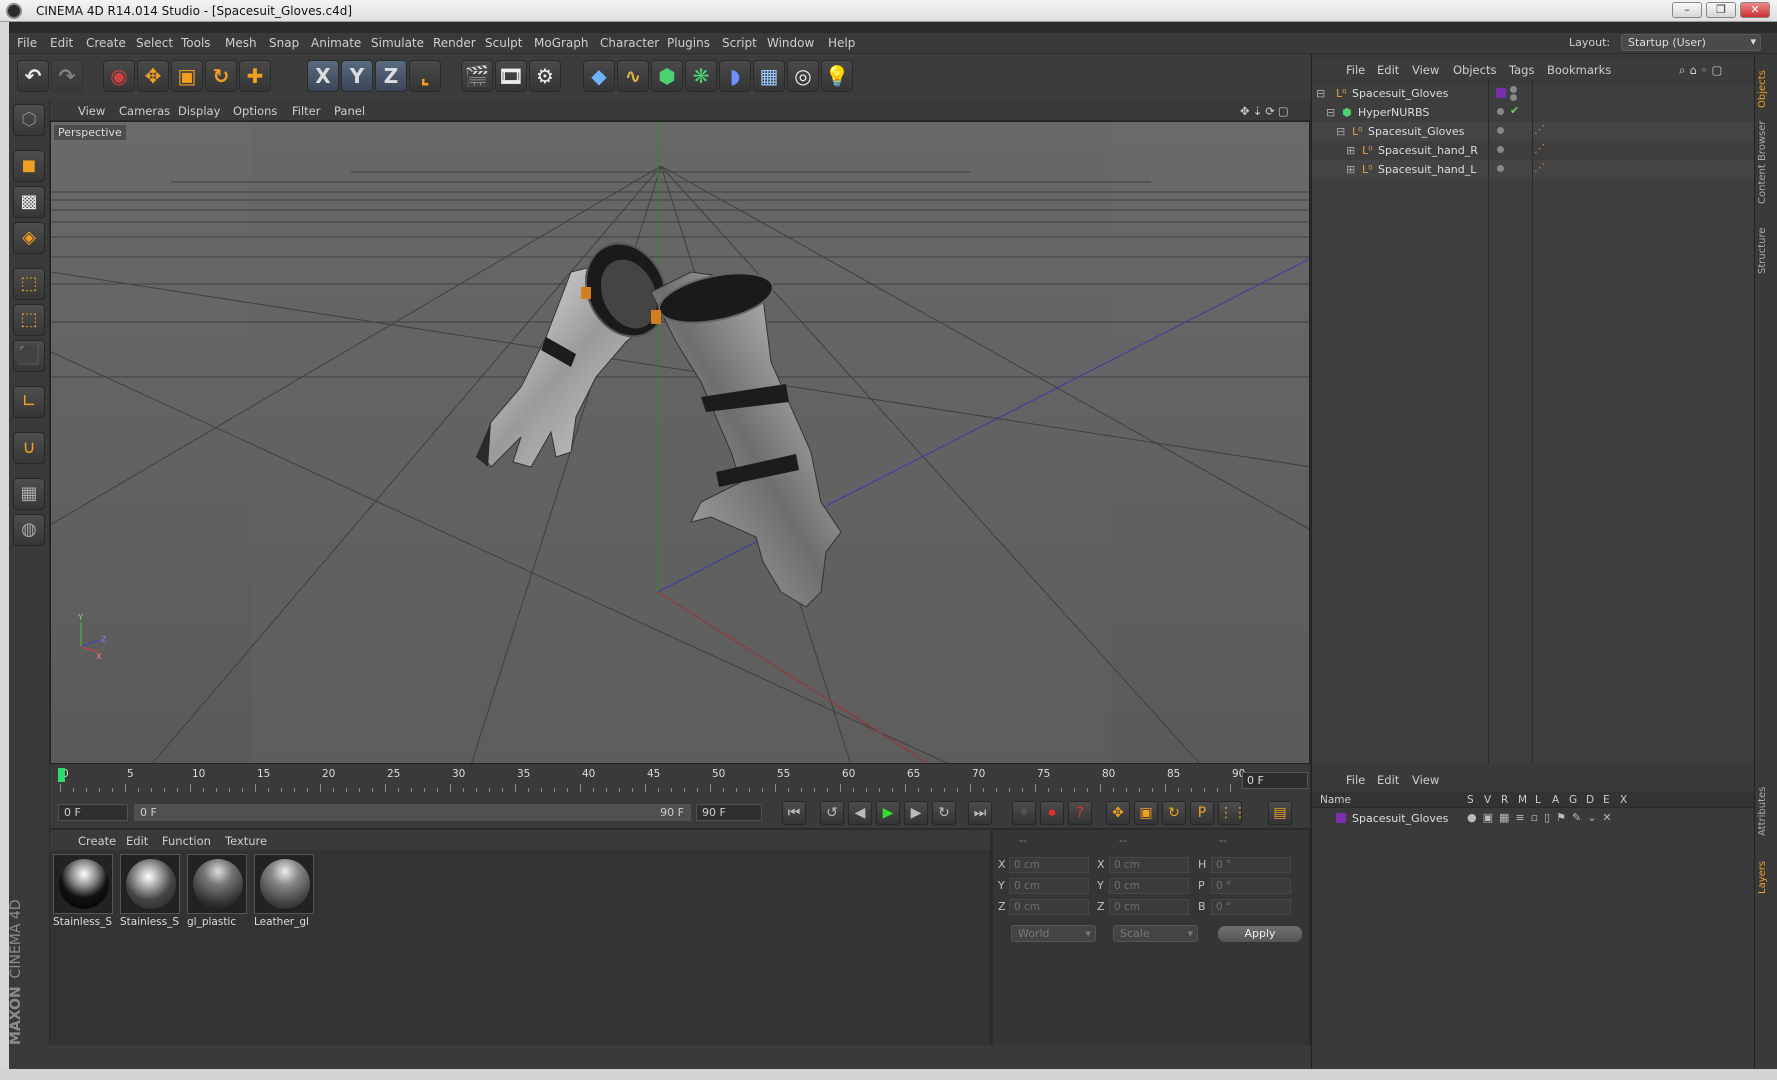 This screenshot has width=1777, height=1080. Describe the element at coordinates (735, 76) in the screenshot. I see `deformer-icon: ◗` at that location.